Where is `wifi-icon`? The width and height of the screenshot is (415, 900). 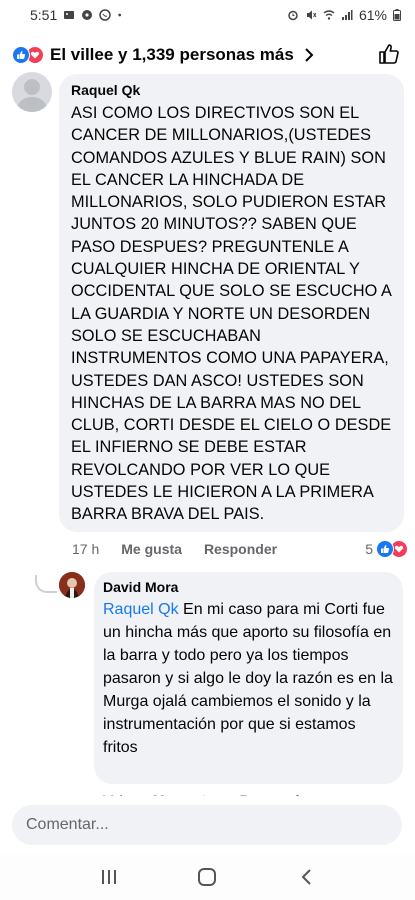 wifi-icon is located at coordinates (329, 15).